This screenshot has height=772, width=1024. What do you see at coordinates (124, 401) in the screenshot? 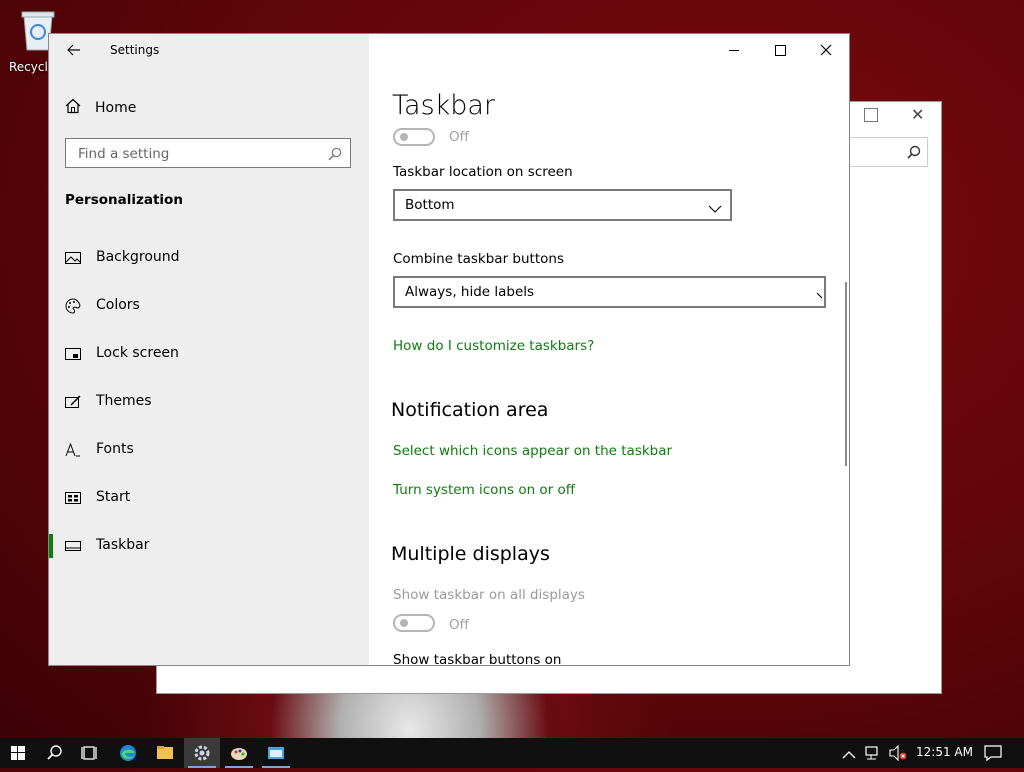
I see `sidebar-item-label: Themes` at bounding box center [124, 401].